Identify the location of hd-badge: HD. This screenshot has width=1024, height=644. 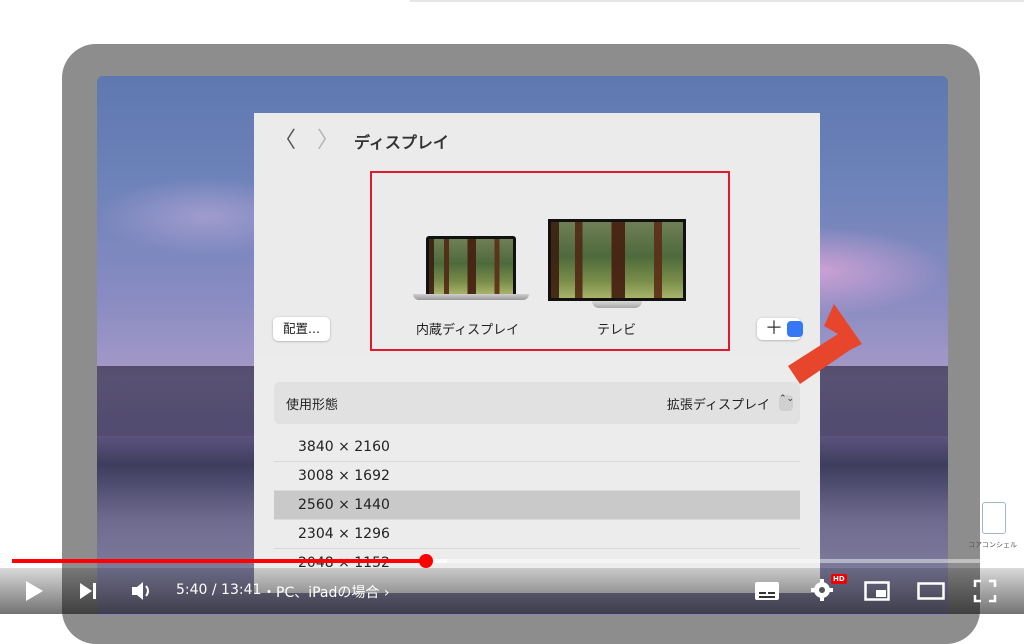
(839, 579).